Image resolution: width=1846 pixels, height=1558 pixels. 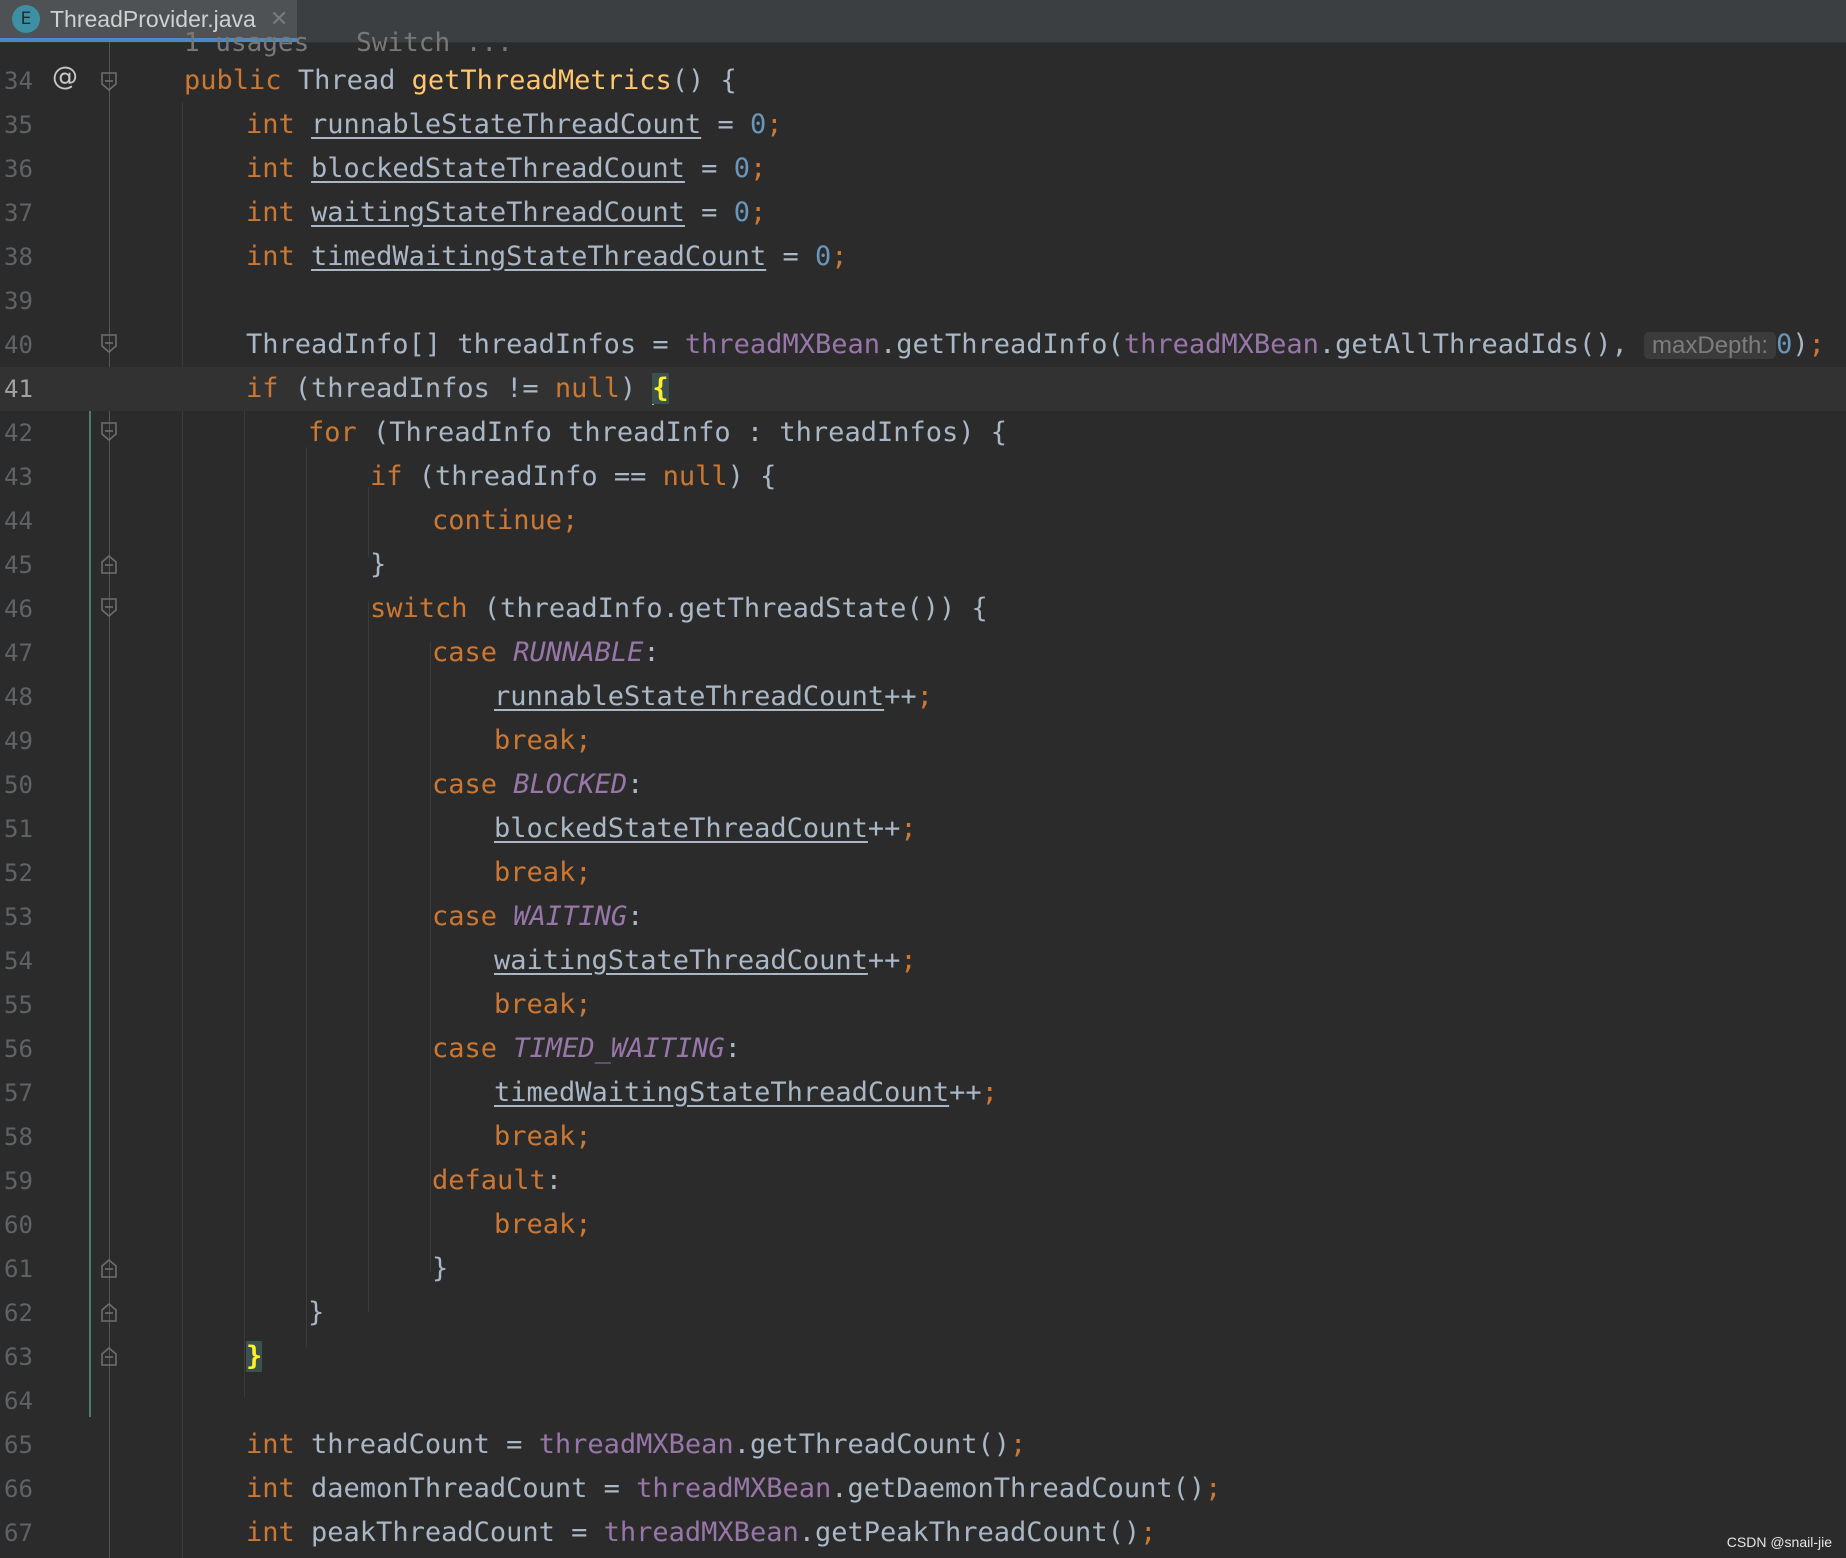 I want to click on line-number: 56, so click(x=18, y=1049).